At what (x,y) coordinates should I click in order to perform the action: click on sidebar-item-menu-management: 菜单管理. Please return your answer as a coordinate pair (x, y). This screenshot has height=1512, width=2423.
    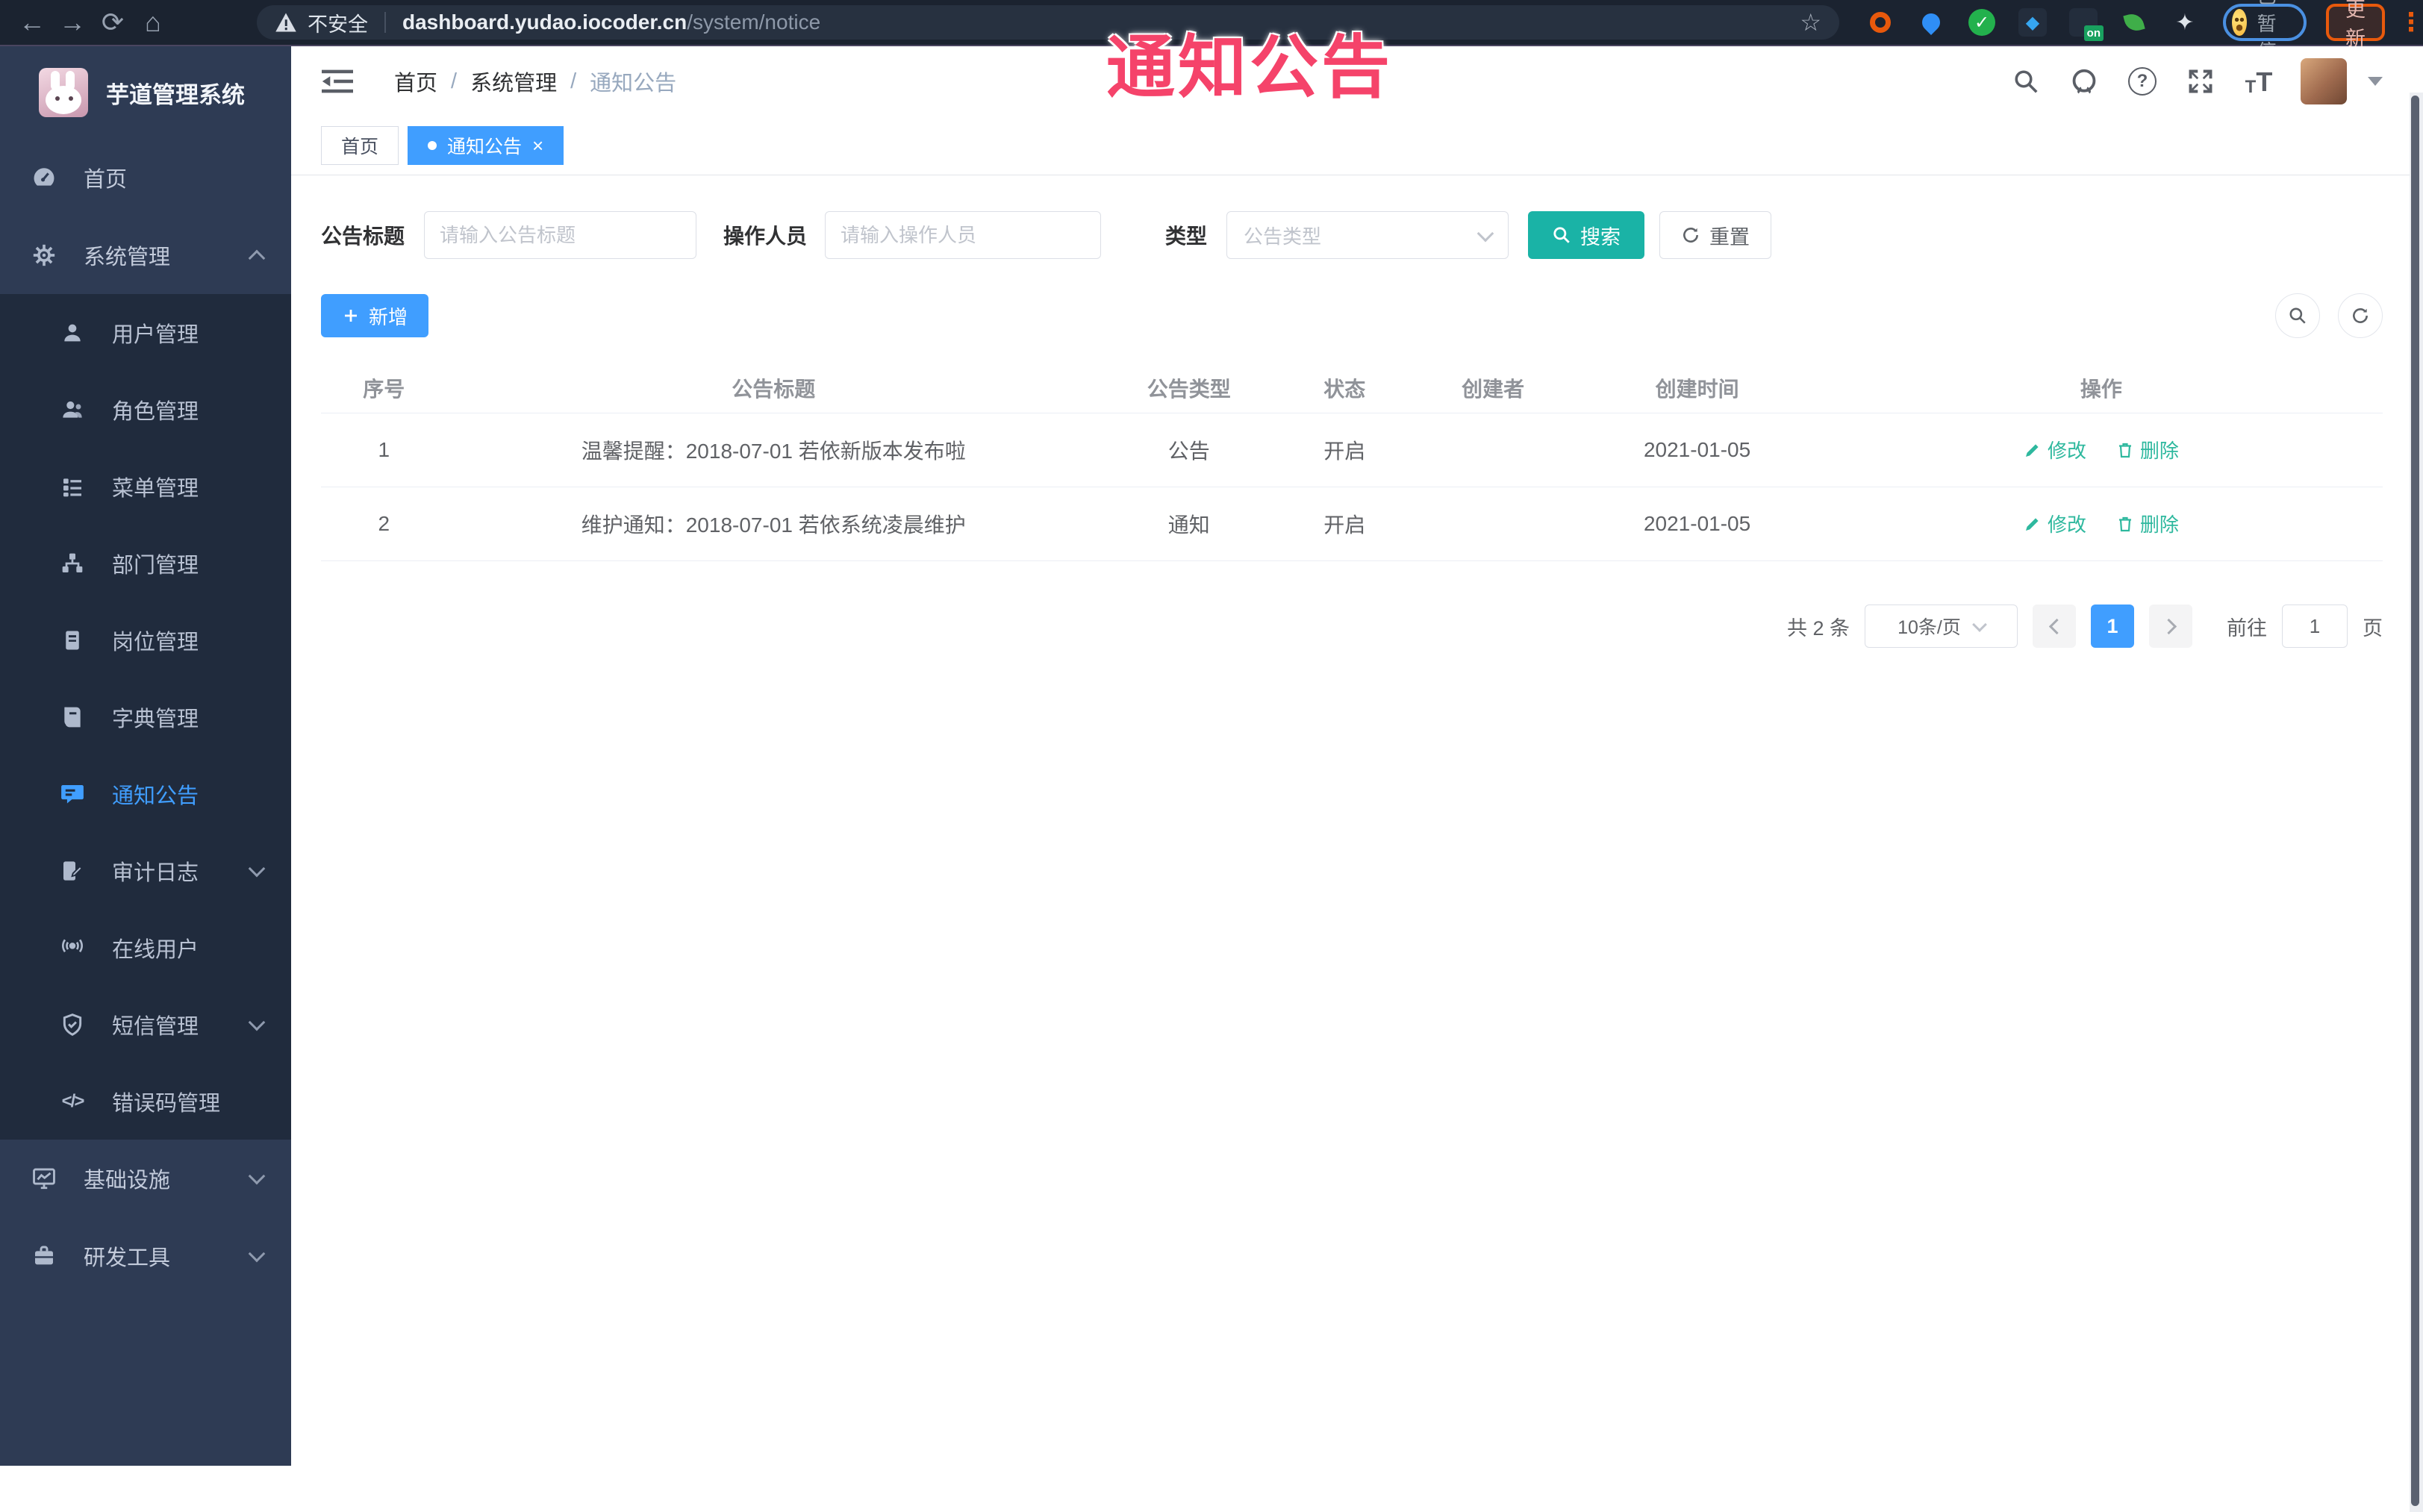
    Looking at the image, I should click on (146, 486).